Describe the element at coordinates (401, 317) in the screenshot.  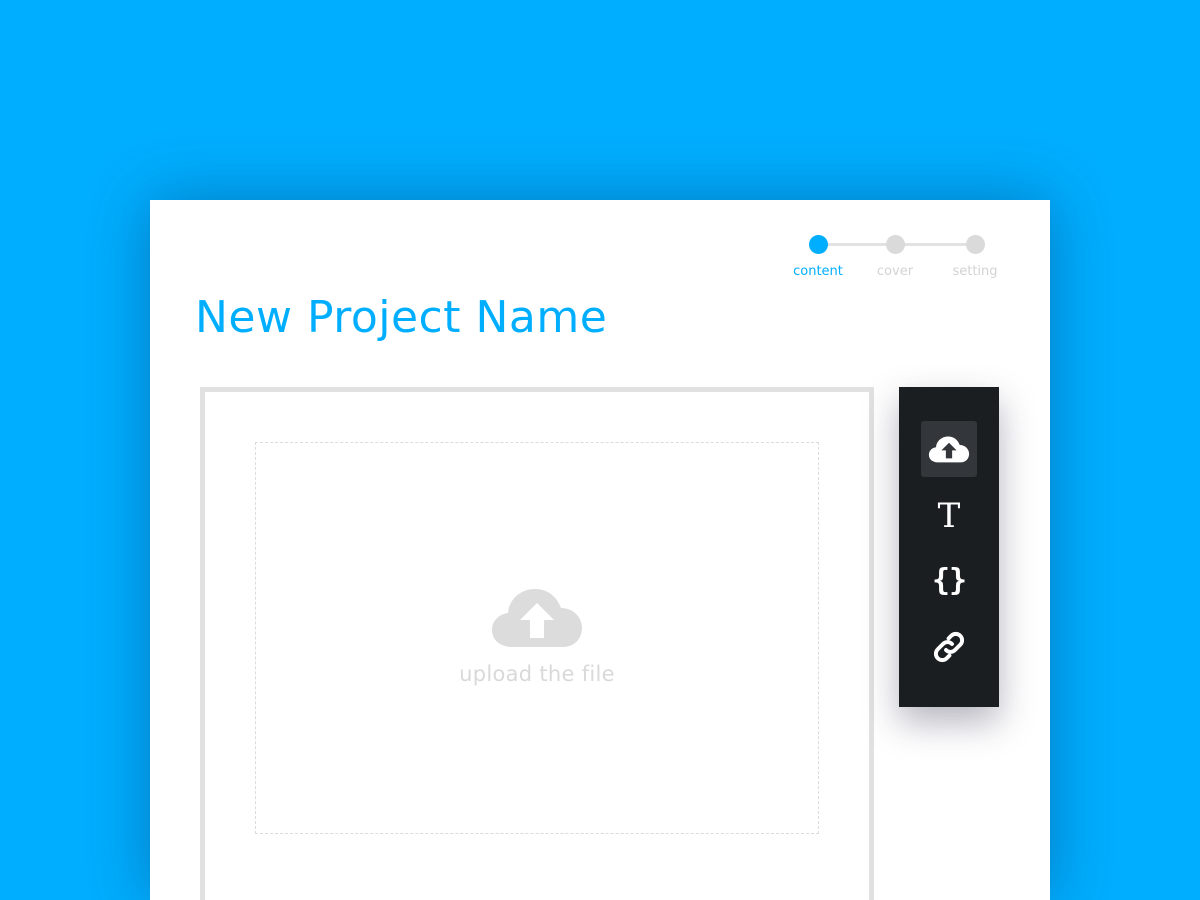
I see `project-title: New Project Name` at that location.